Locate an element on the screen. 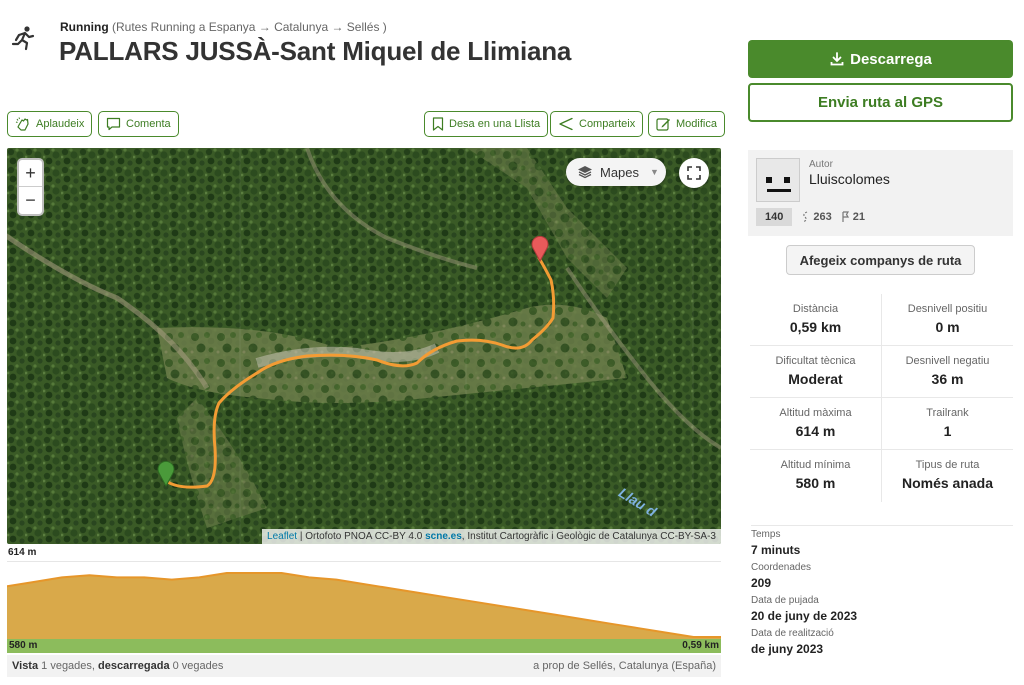  download-icon is located at coordinates (837, 59).